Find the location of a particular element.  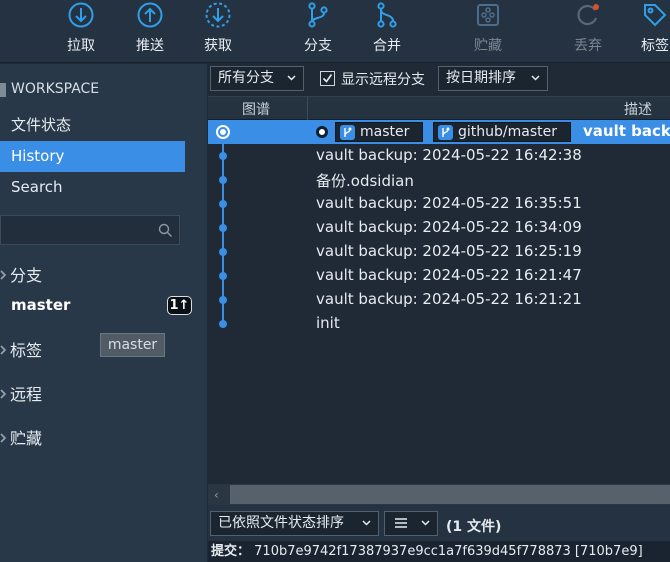

branch-filter-value: 所有分支 is located at coordinates (246, 78).